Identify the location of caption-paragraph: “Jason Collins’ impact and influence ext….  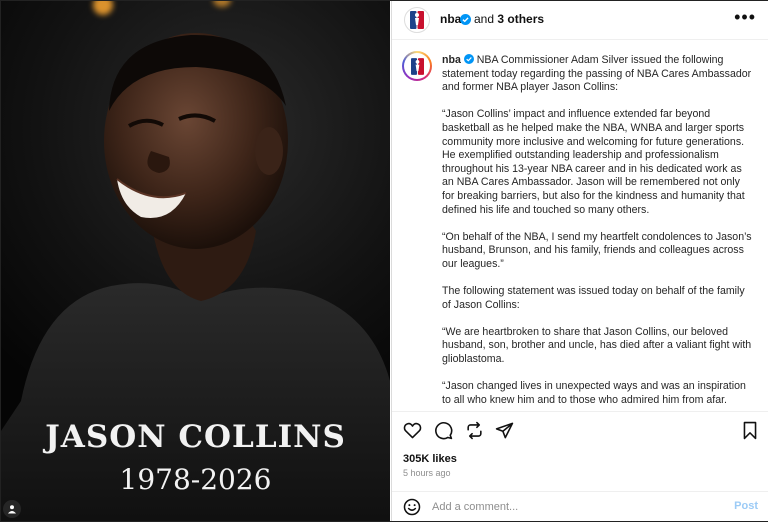
(593, 162).